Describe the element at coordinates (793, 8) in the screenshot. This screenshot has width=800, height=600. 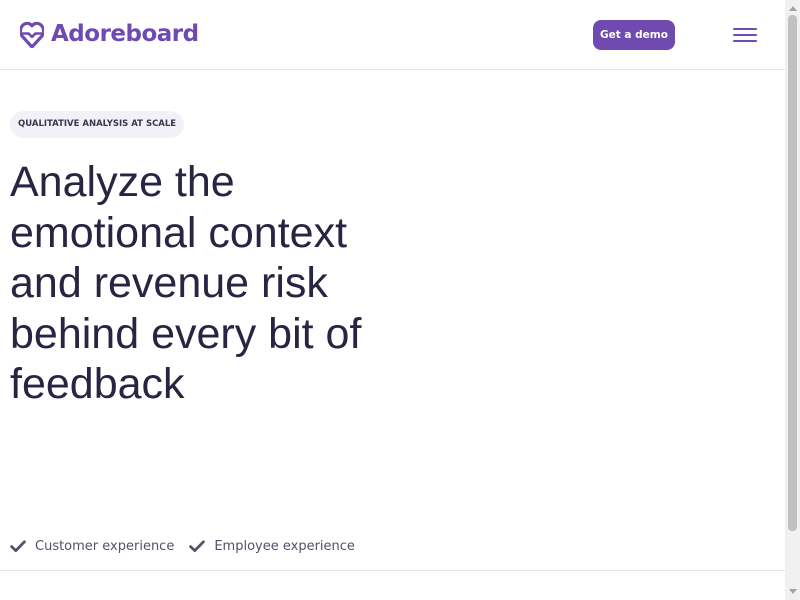
I see `scroll-up-arrow-icon` at that location.